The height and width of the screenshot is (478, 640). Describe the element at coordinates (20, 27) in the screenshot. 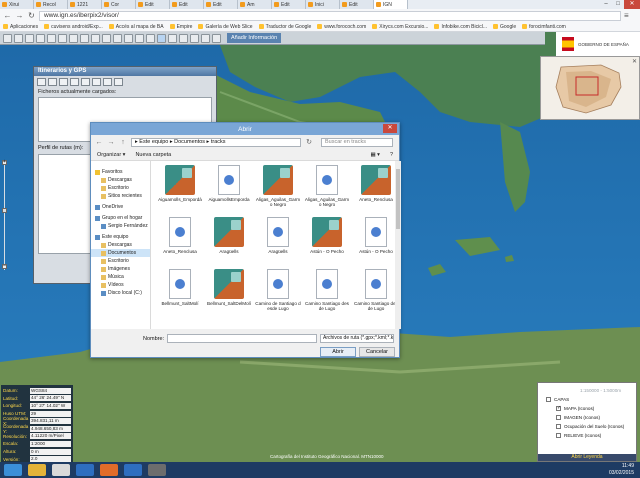

I see `bookmark-item: Aplicaciones` at that location.